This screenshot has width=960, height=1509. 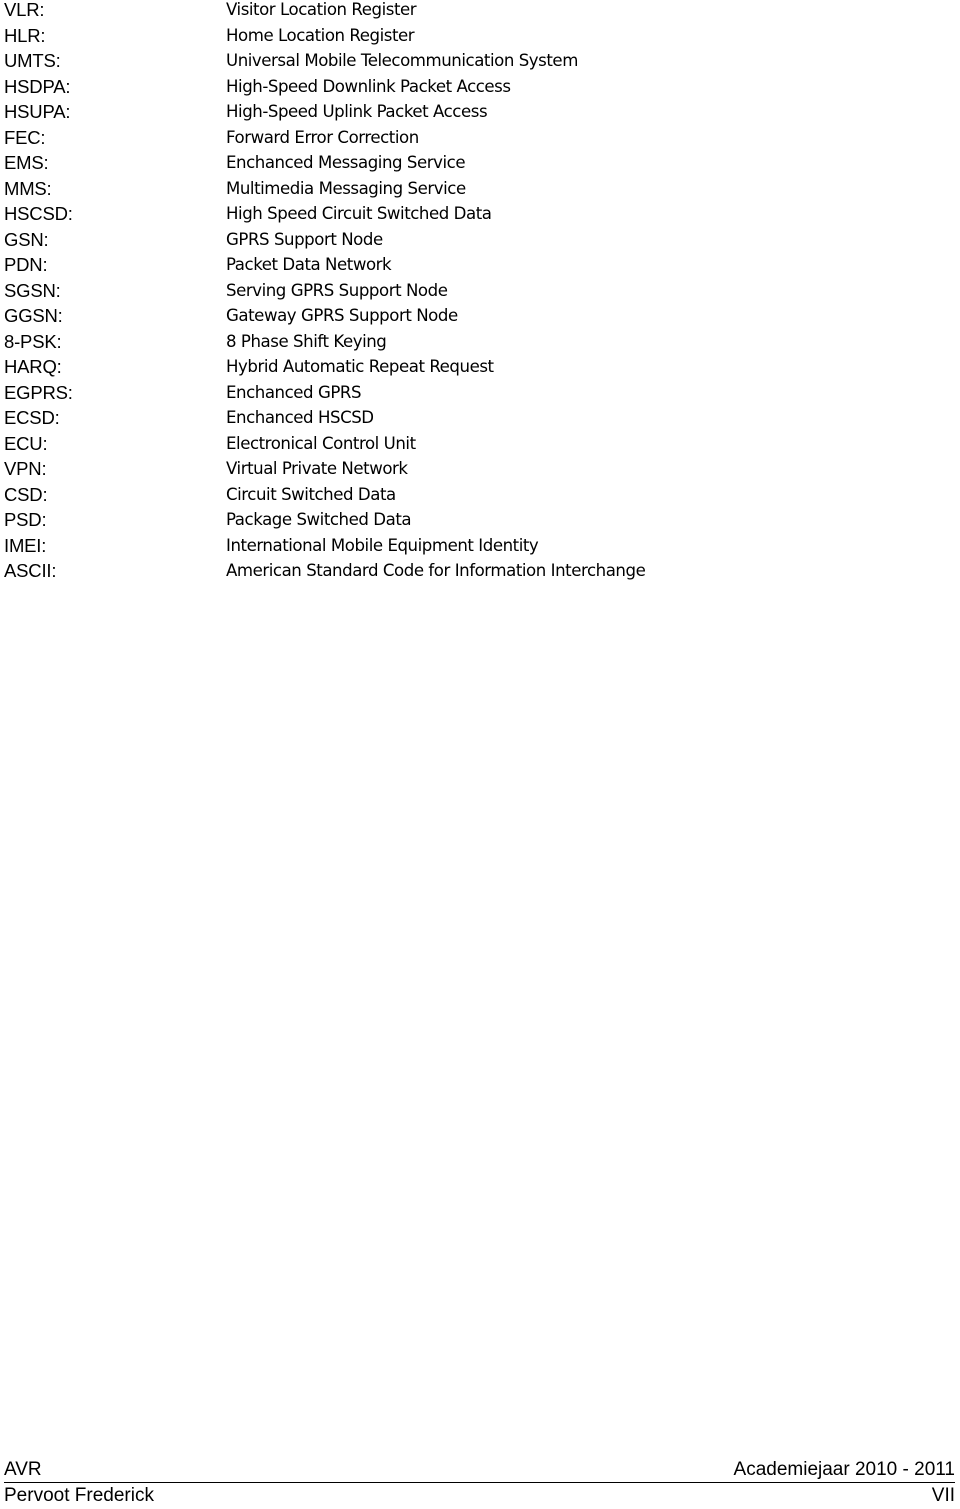 What do you see at coordinates (25, 137) in the screenshot?
I see `abbreviation: FEC:` at bounding box center [25, 137].